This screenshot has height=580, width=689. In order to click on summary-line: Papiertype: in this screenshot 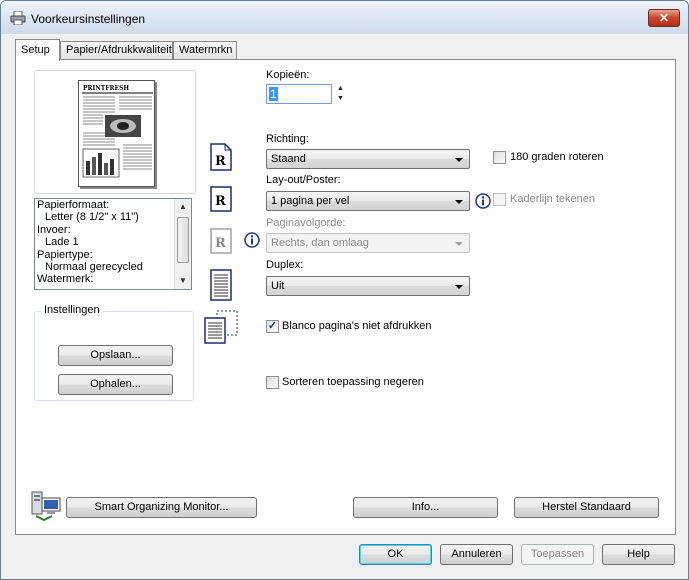, I will do `click(65, 254)`.